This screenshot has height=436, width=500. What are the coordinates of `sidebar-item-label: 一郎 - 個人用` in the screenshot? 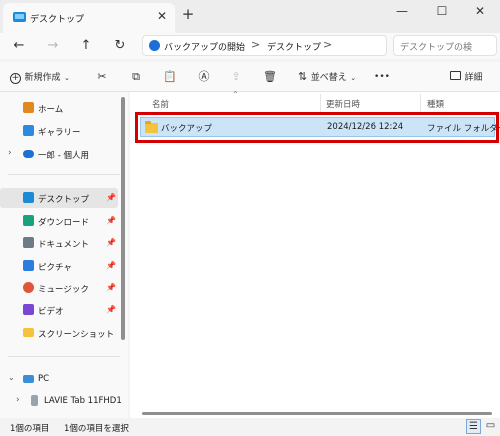 It's located at (63, 156).